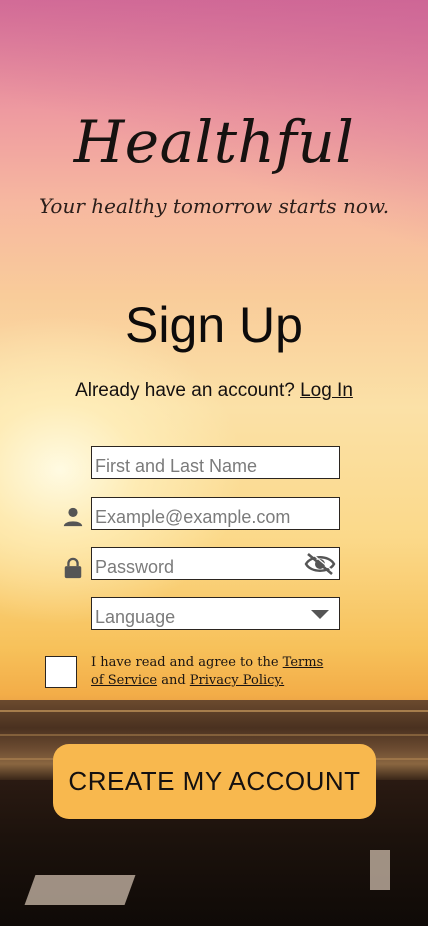 This screenshot has width=428, height=926. Describe the element at coordinates (73, 568) in the screenshot. I see `lock-icon` at that location.